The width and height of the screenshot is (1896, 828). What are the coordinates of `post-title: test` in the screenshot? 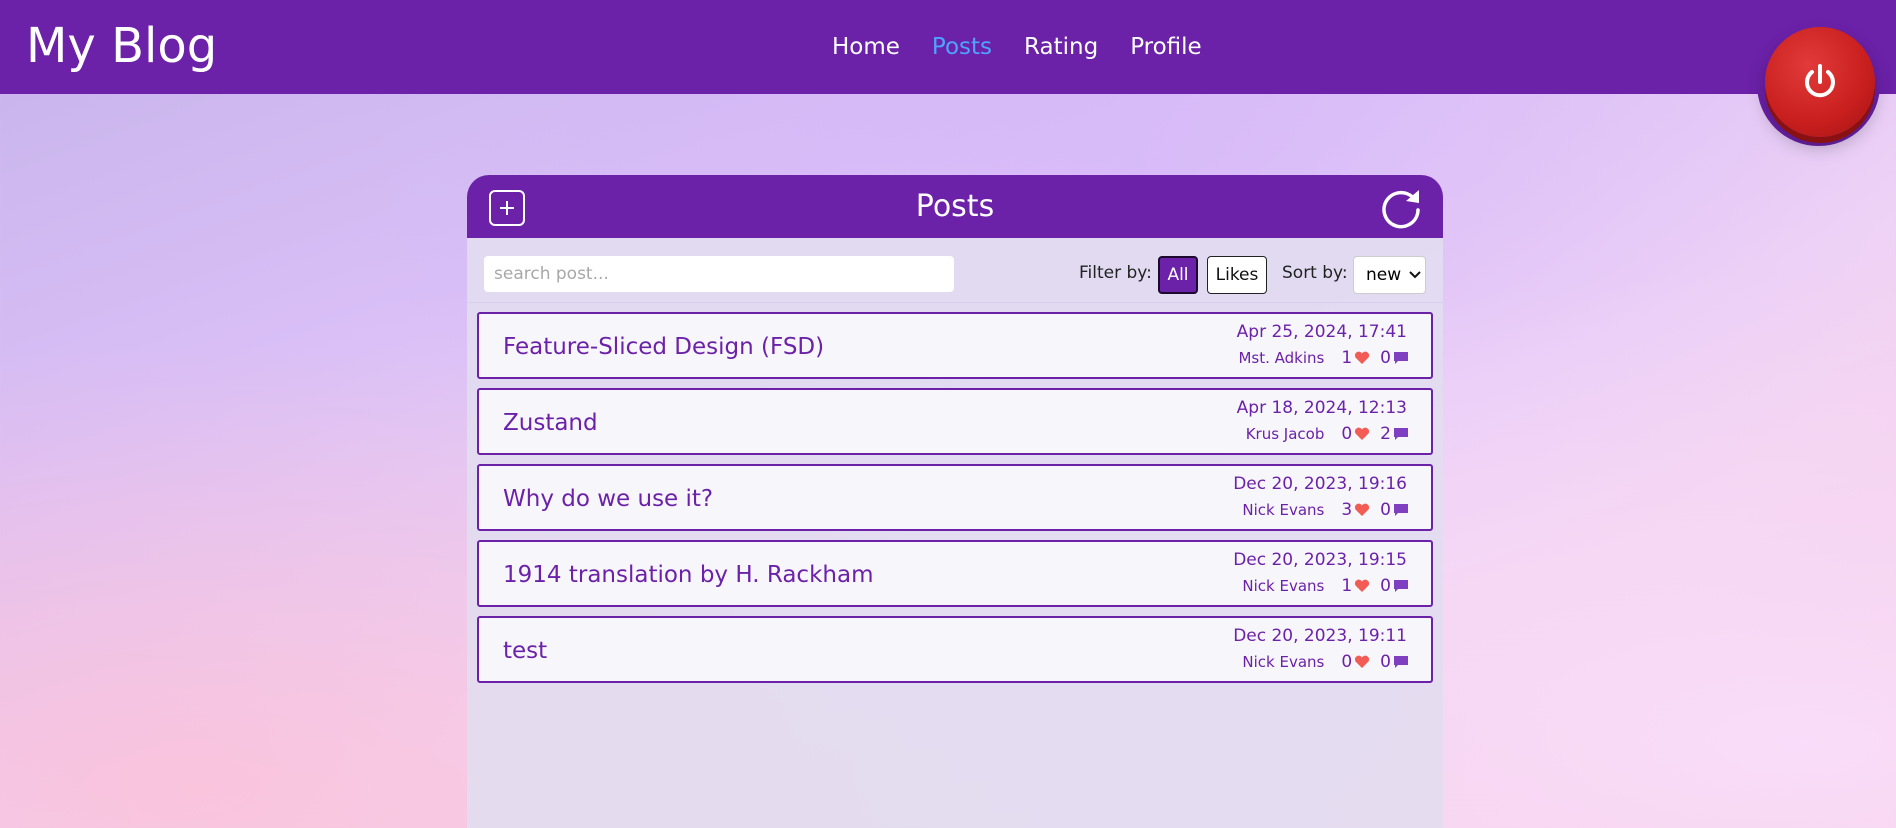 It's located at (525, 651).